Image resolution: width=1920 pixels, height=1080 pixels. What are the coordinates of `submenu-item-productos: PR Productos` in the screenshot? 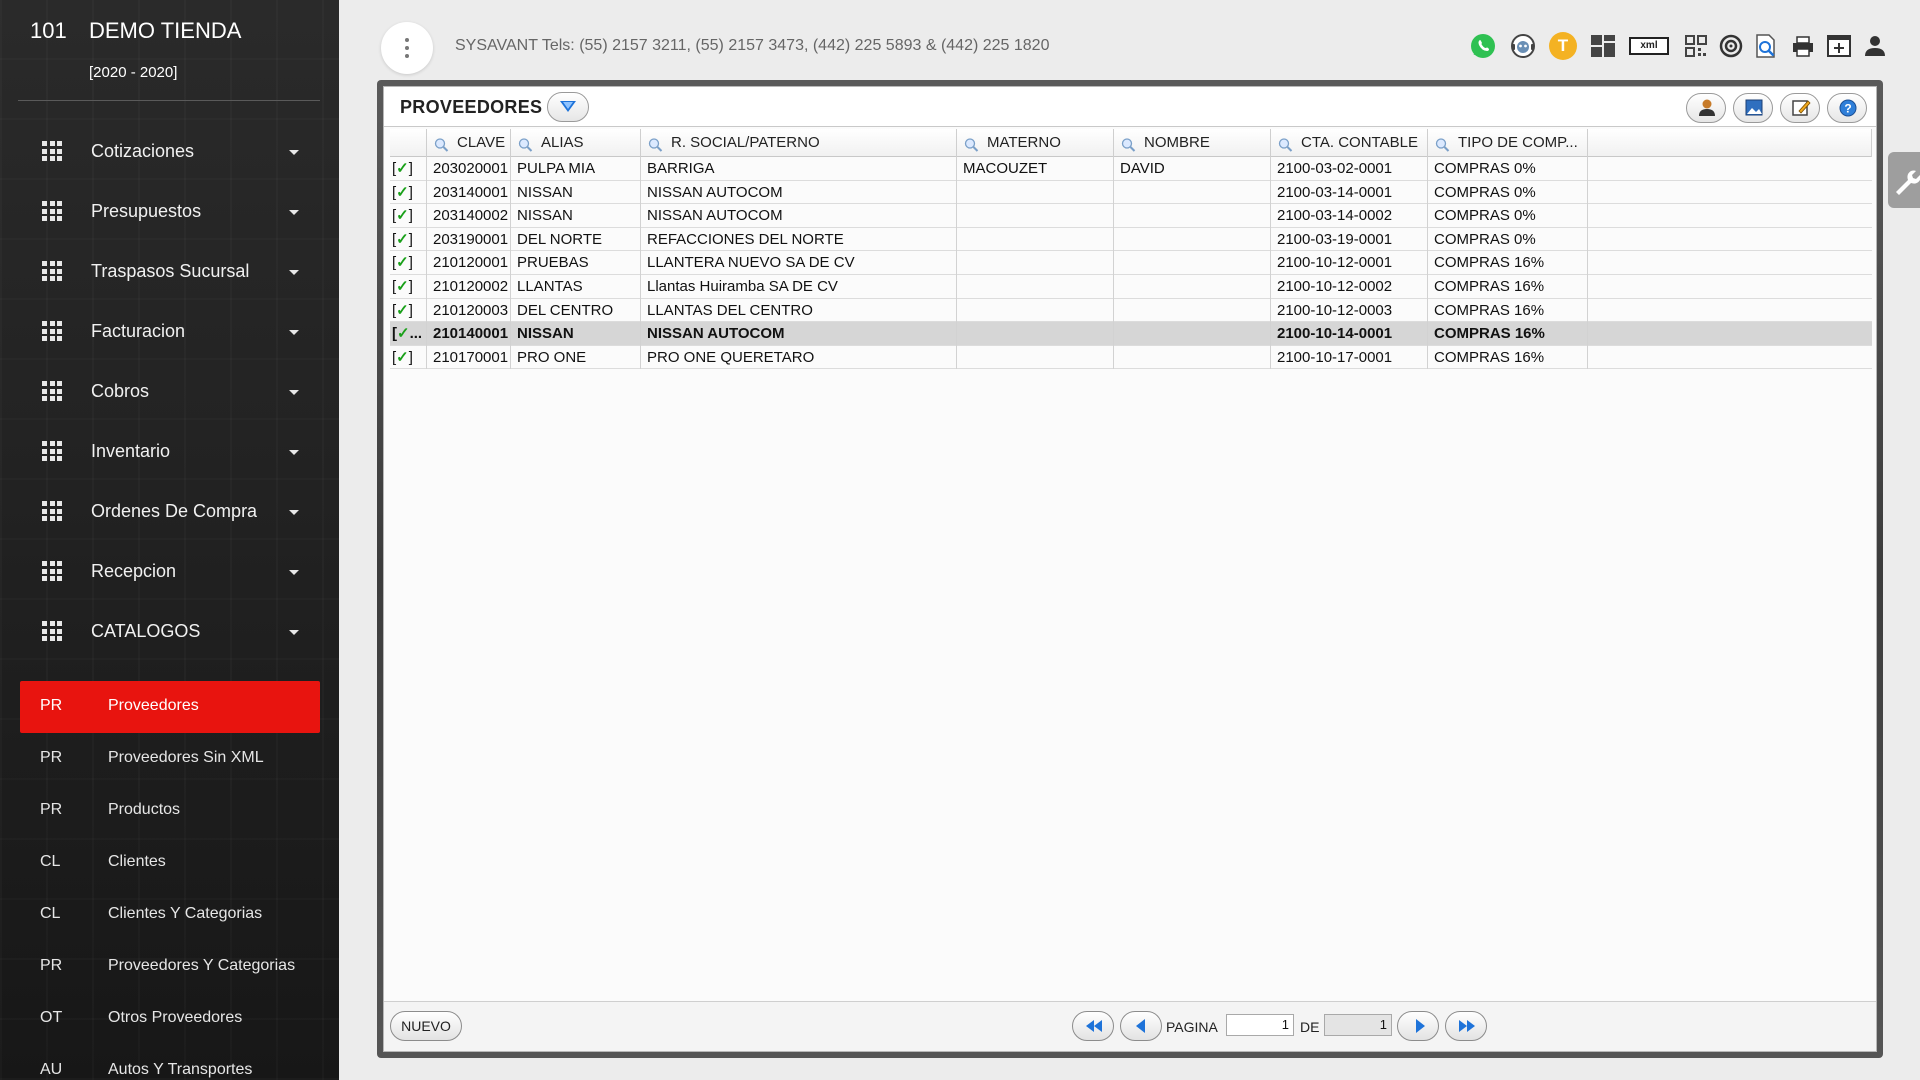 It's located at (169, 811).